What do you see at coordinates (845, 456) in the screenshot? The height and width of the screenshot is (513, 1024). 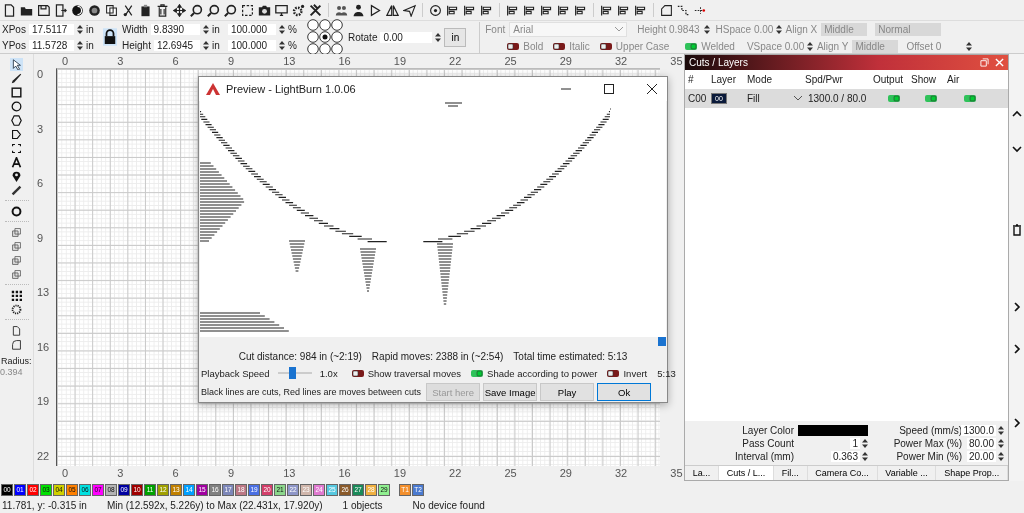 I see `number-field: 0.363` at bounding box center [845, 456].